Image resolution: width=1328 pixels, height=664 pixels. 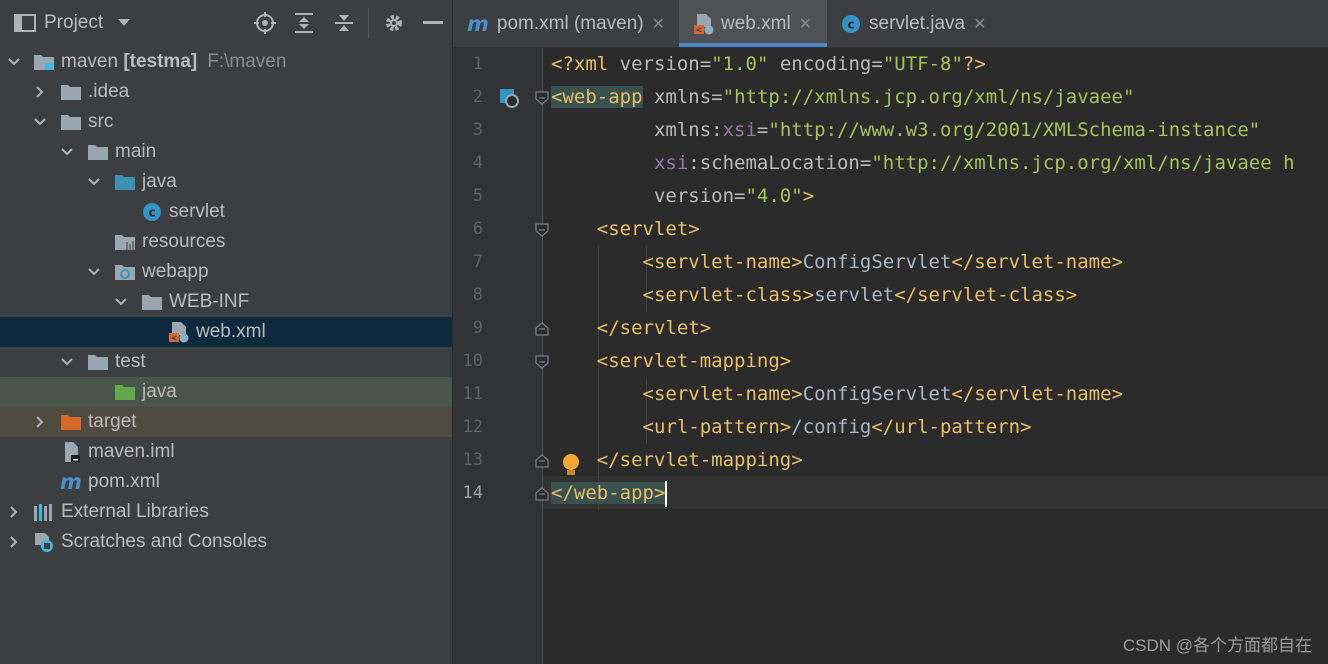 I want to click on tree-item-java-test: java, so click(x=226, y=392).